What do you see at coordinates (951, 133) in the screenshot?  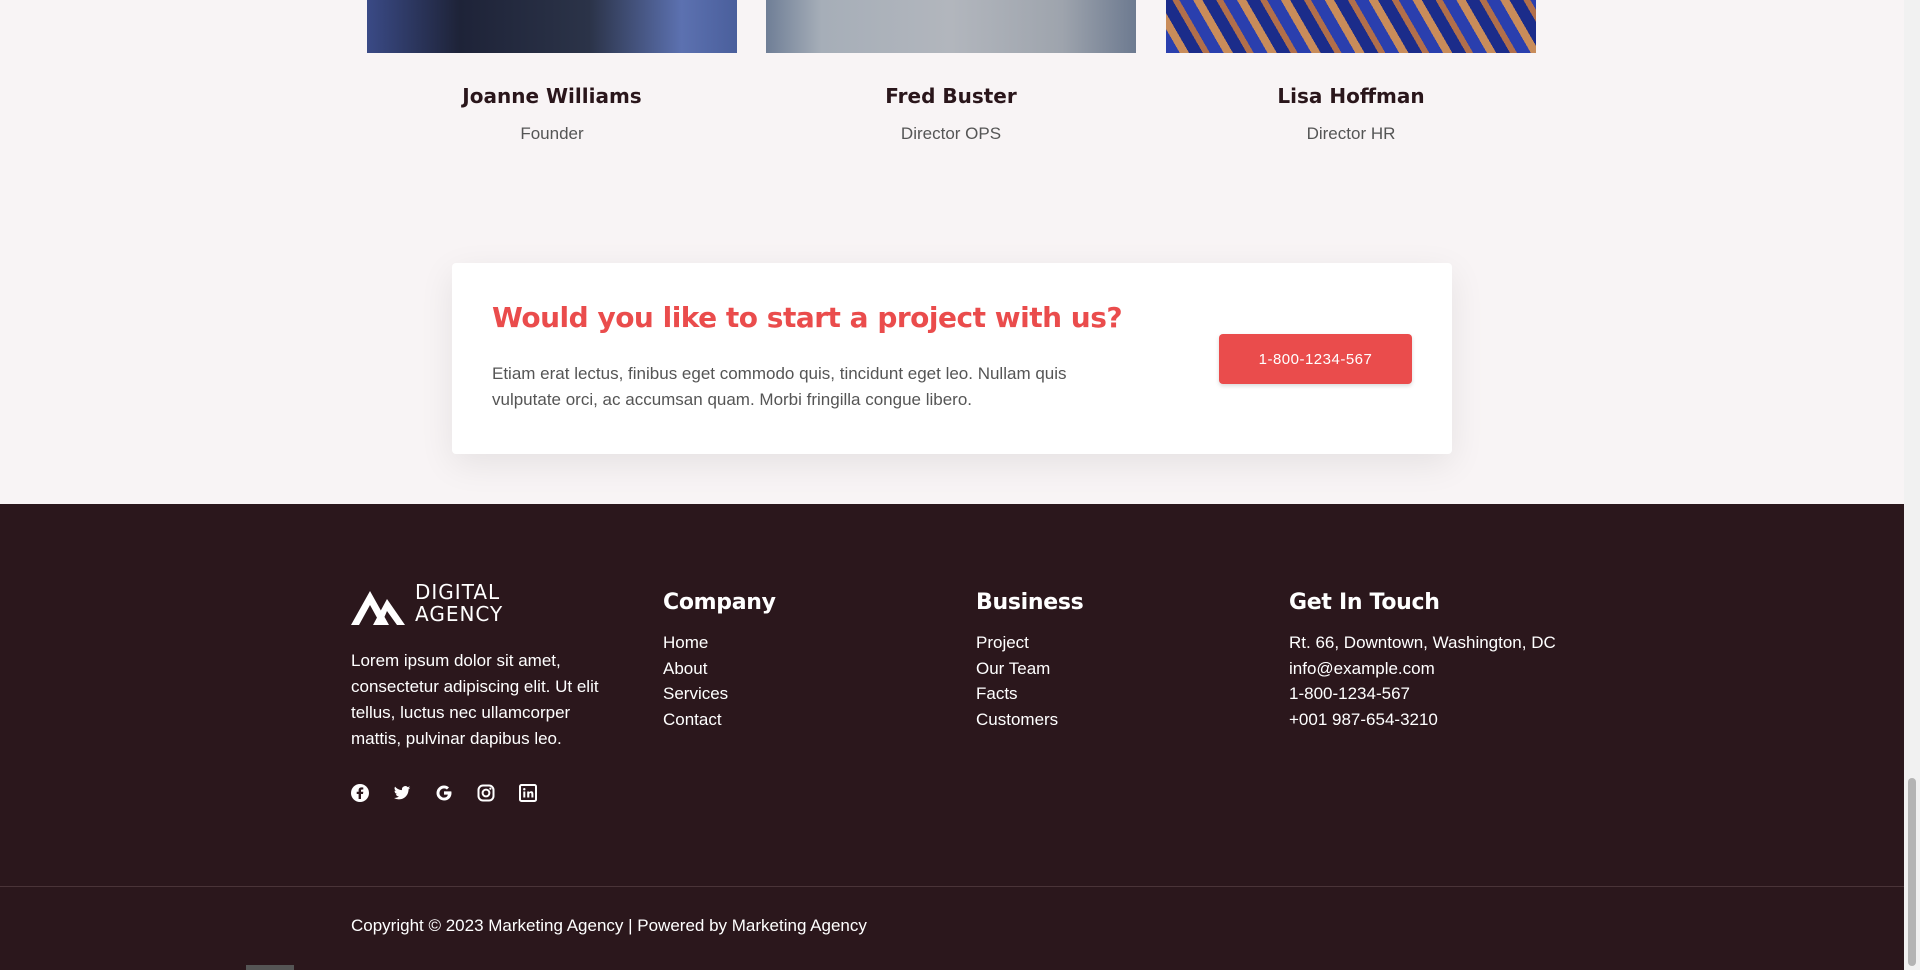 I see `team-member-role: Director OPS` at bounding box center [951, 133].